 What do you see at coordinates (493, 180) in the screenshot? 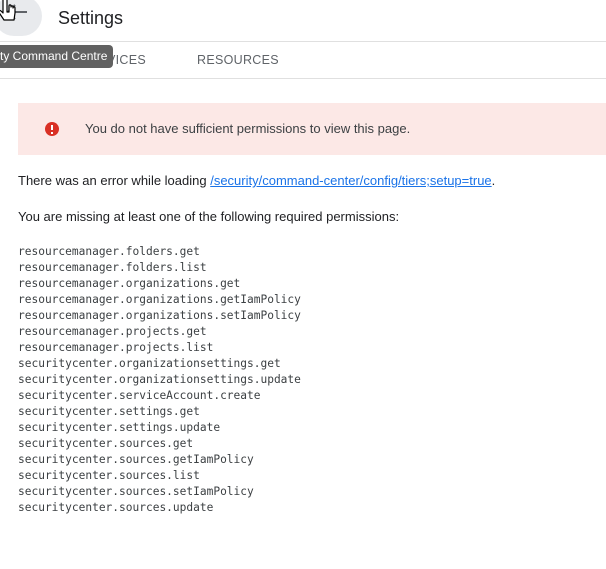
I see `error-suffix: .` at bounding box center [493, 180].